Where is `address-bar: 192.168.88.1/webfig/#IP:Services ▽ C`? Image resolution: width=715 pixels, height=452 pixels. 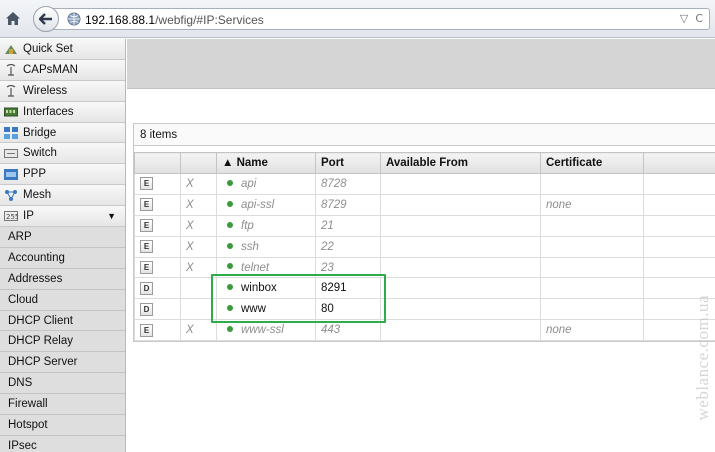 address-bar: 192.168.88.1/webfig/#IP:Services ▽ C is located at coordinates (380, 19).